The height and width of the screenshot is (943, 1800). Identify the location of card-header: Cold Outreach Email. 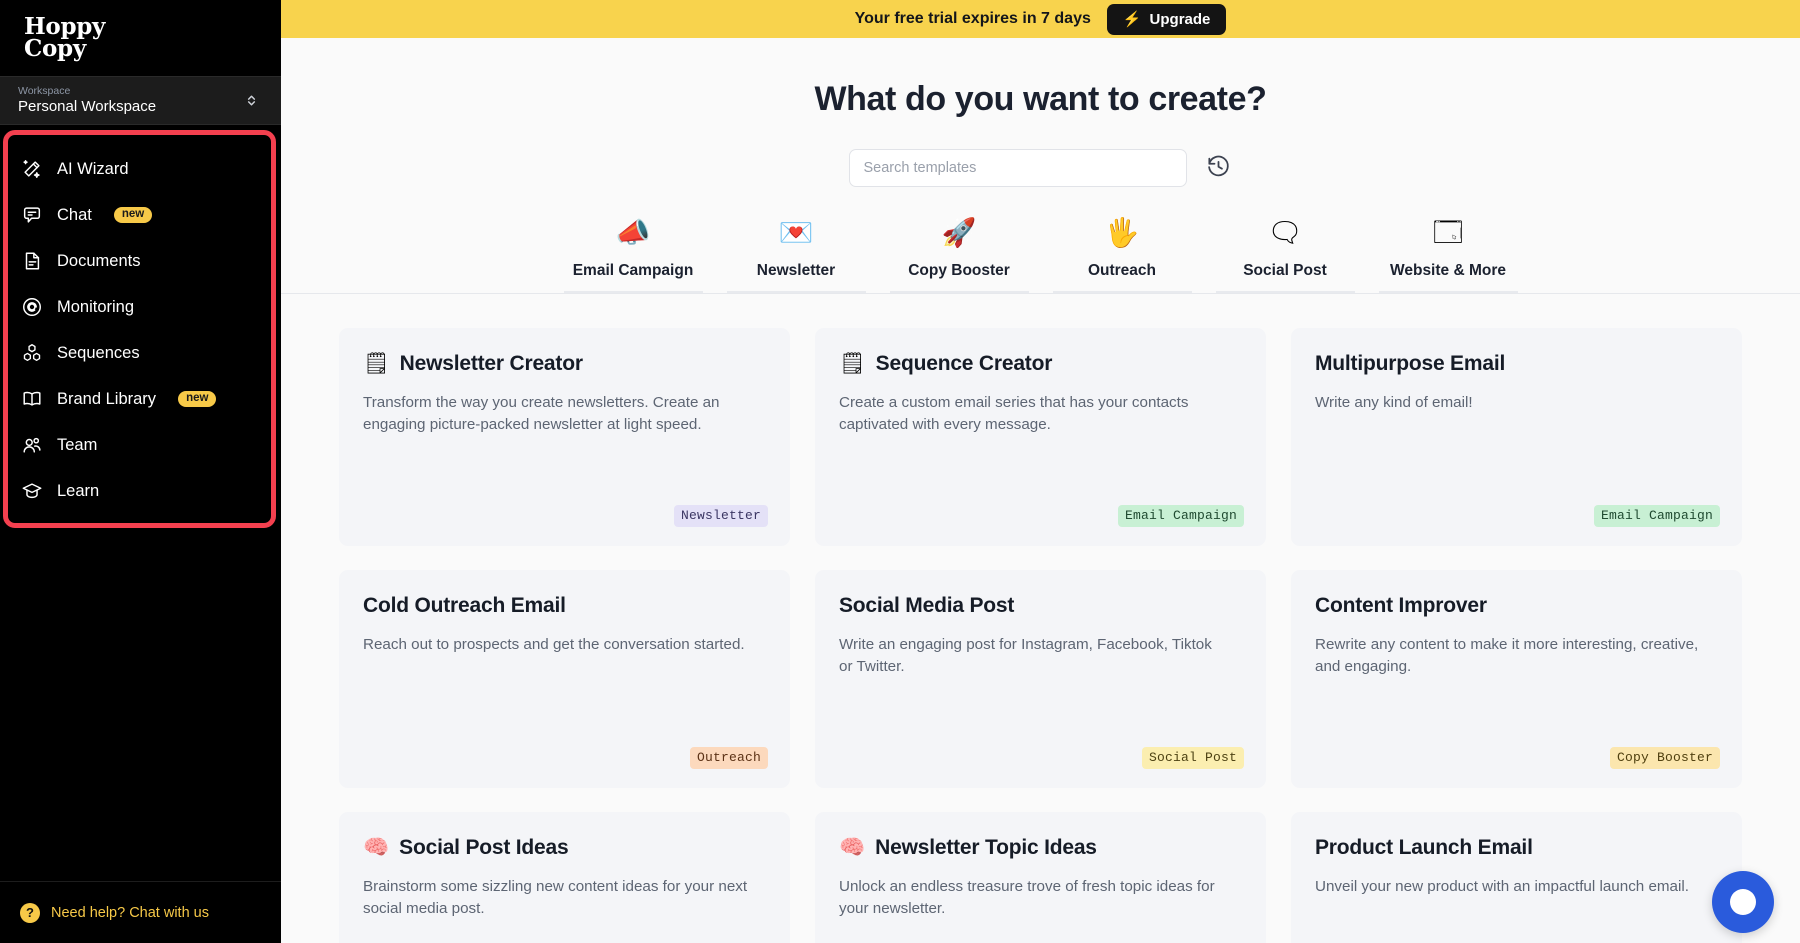
(564, 606).